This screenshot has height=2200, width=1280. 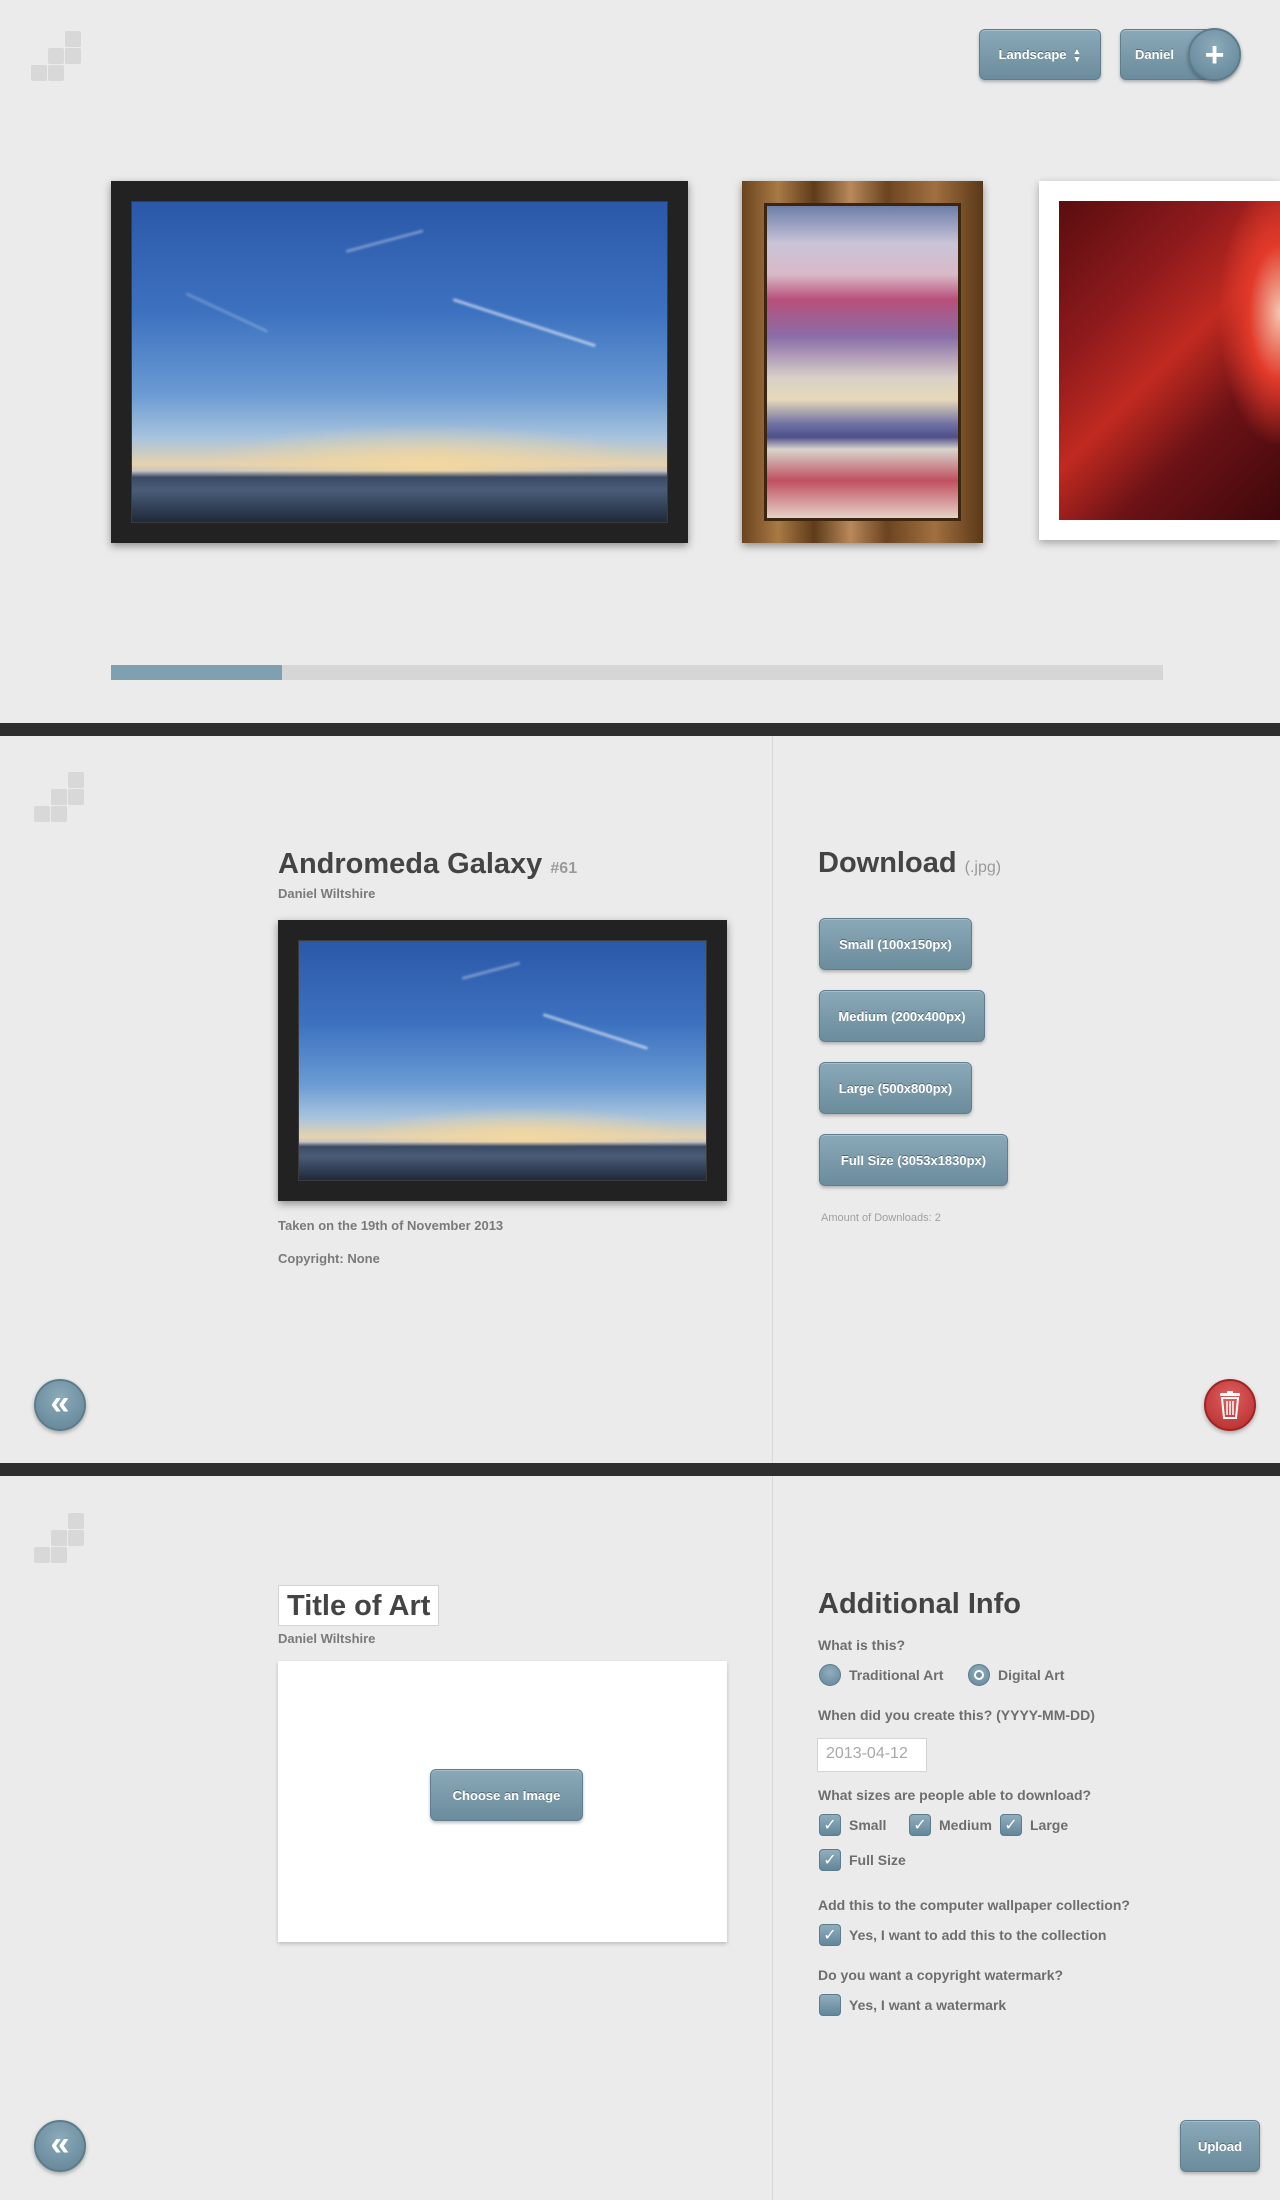 I want to click on copyright: Copyright: None, so click(x=329, y=1258).